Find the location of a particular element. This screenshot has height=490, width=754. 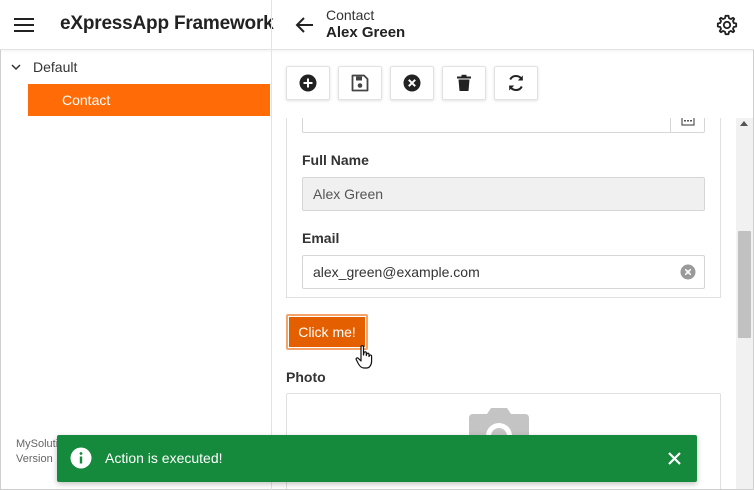

email-value: alex_green@example.com is located at coordinates (396, 272).